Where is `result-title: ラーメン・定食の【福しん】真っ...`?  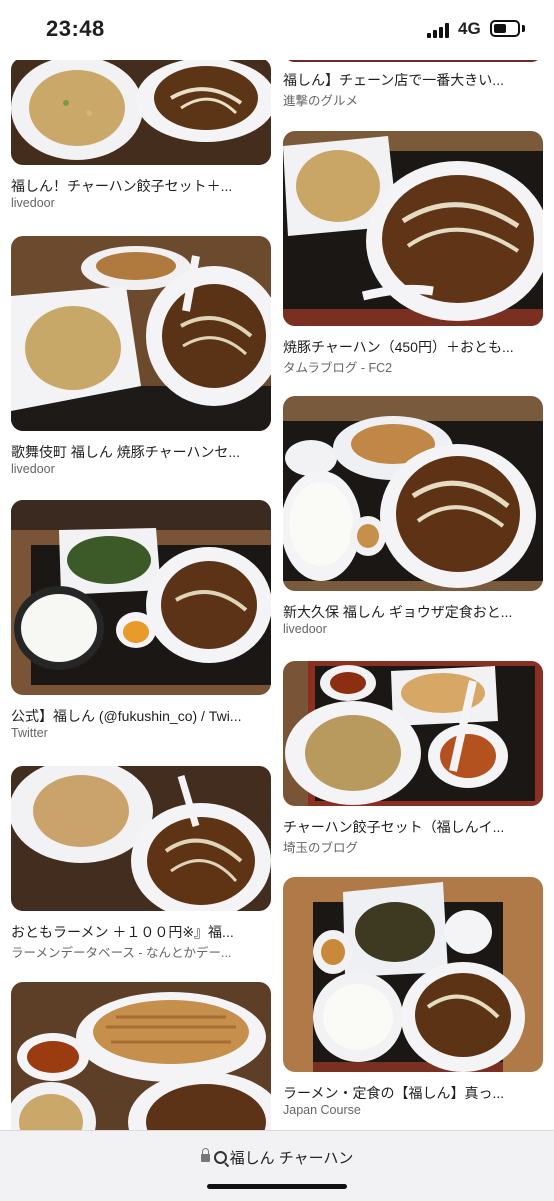 result-title: ラーメン・定食の【福しん】真っ... is located at coordinates (413, 1093).